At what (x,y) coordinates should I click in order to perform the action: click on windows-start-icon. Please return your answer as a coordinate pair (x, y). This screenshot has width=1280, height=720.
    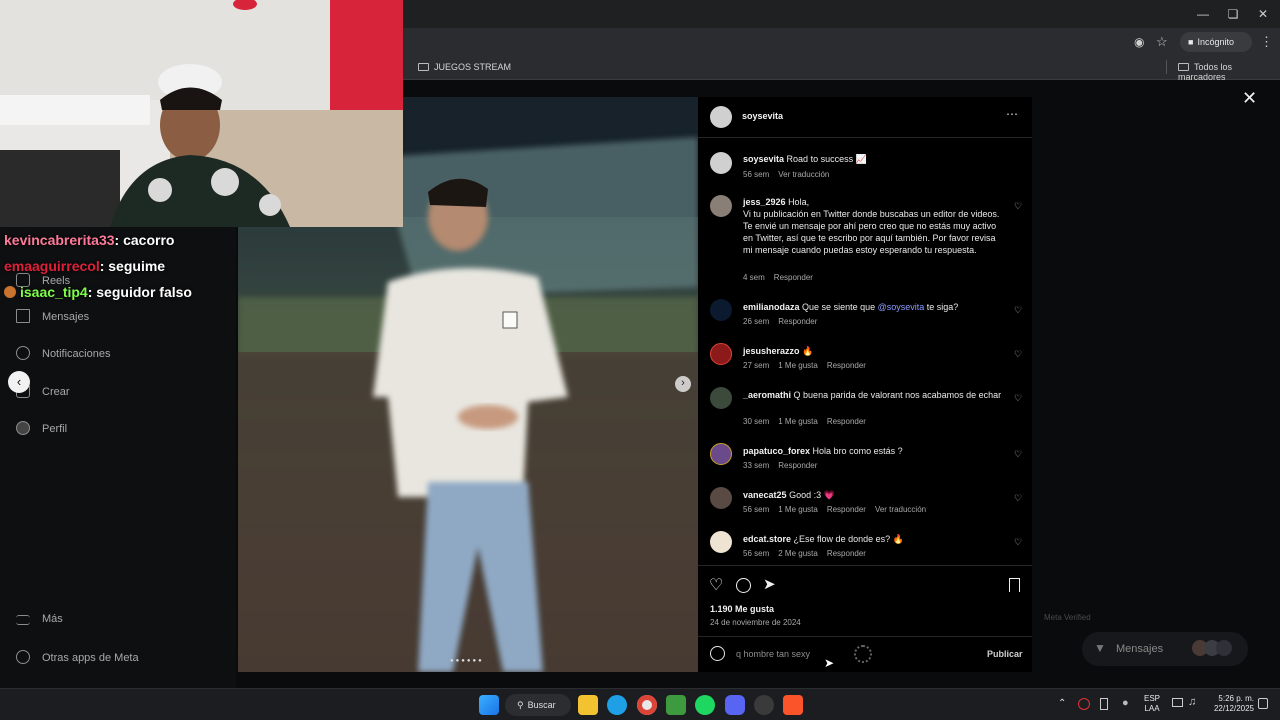
    Looking at the image, I should click on (489, 705).